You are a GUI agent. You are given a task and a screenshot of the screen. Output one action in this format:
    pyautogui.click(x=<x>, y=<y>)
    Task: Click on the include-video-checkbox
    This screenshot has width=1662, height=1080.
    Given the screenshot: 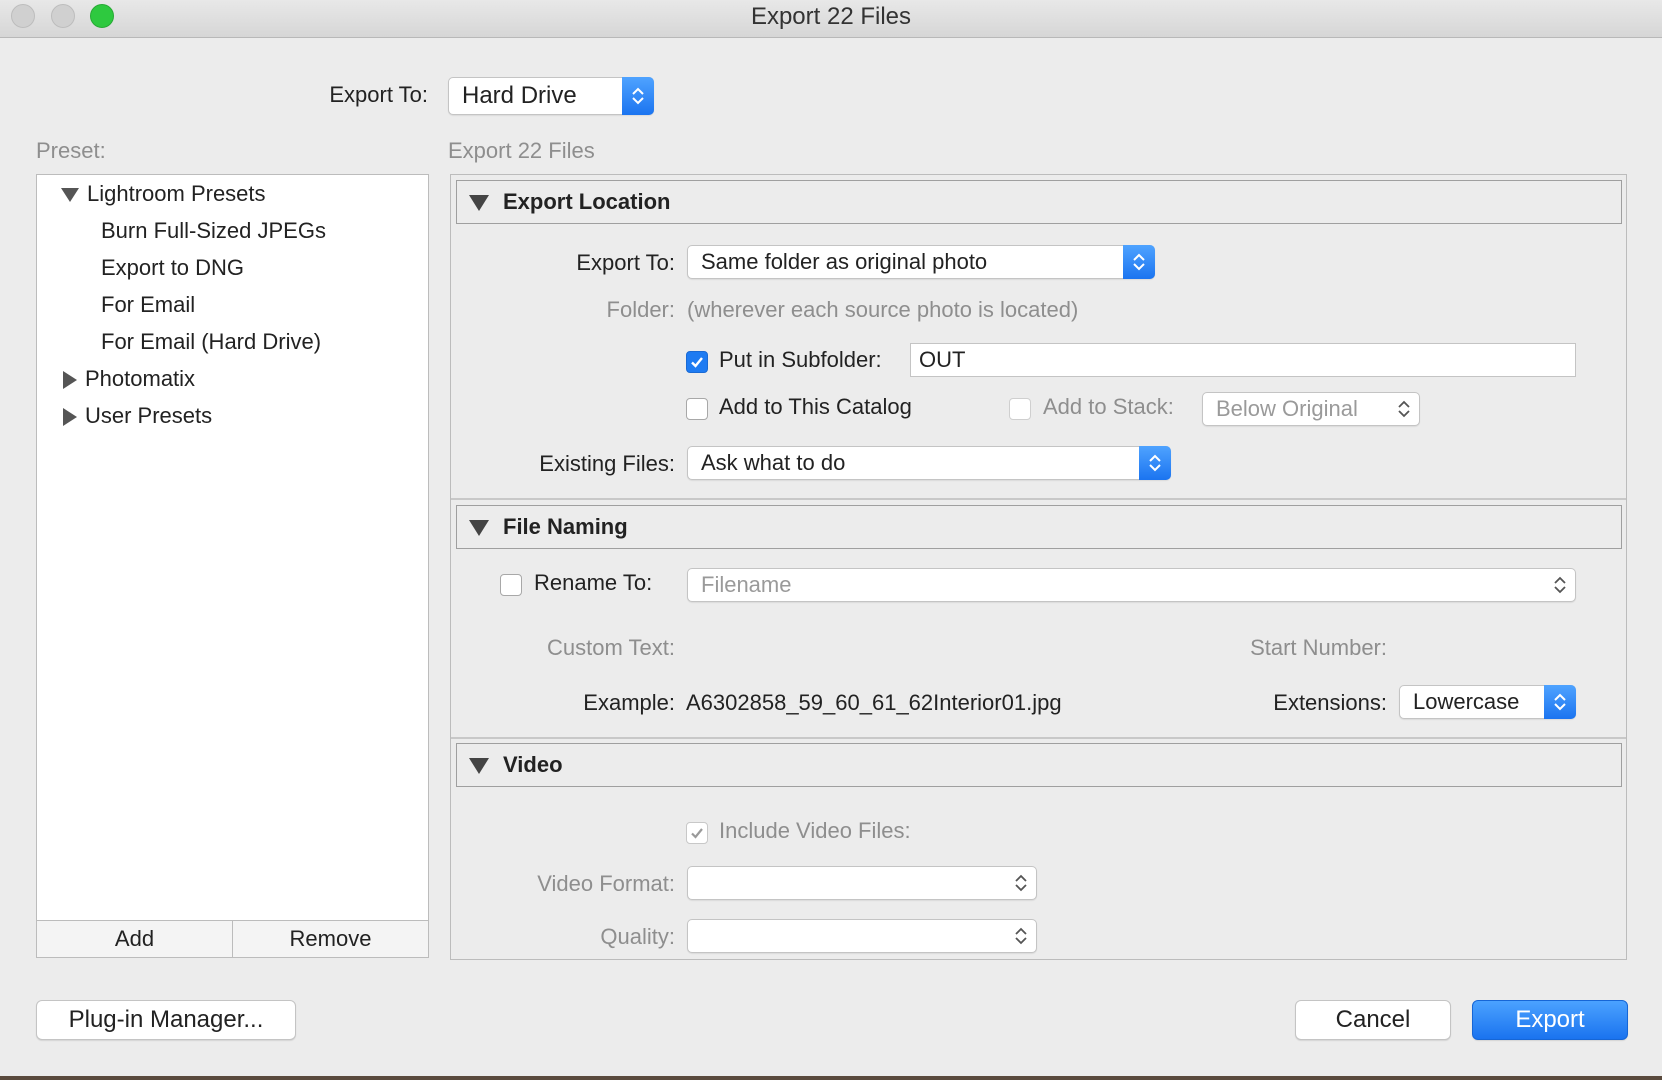 What is the action you would take?
    pyautogui.click(x=697, y=833)
    